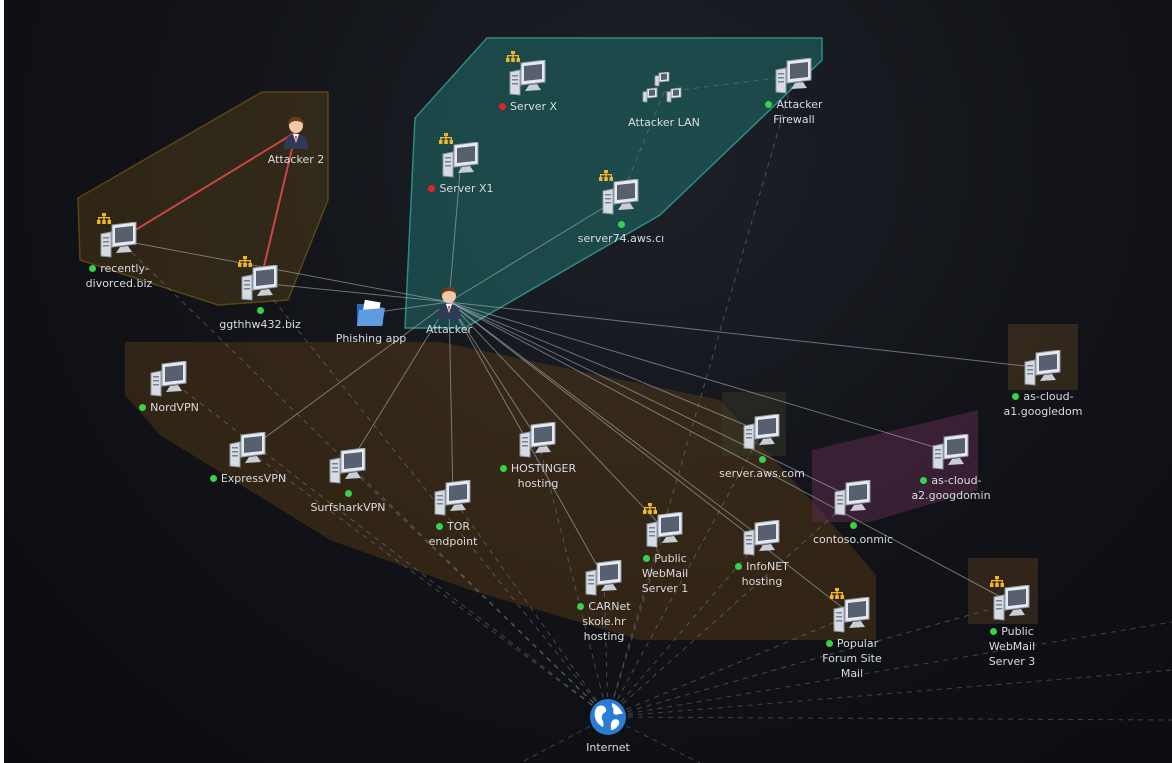 This screenshot has width=1172, height=763. Describe the element at coordinates (1043, 404) in the screenshot. I see `node-label: as-cloud- a1.googledom` at that location.